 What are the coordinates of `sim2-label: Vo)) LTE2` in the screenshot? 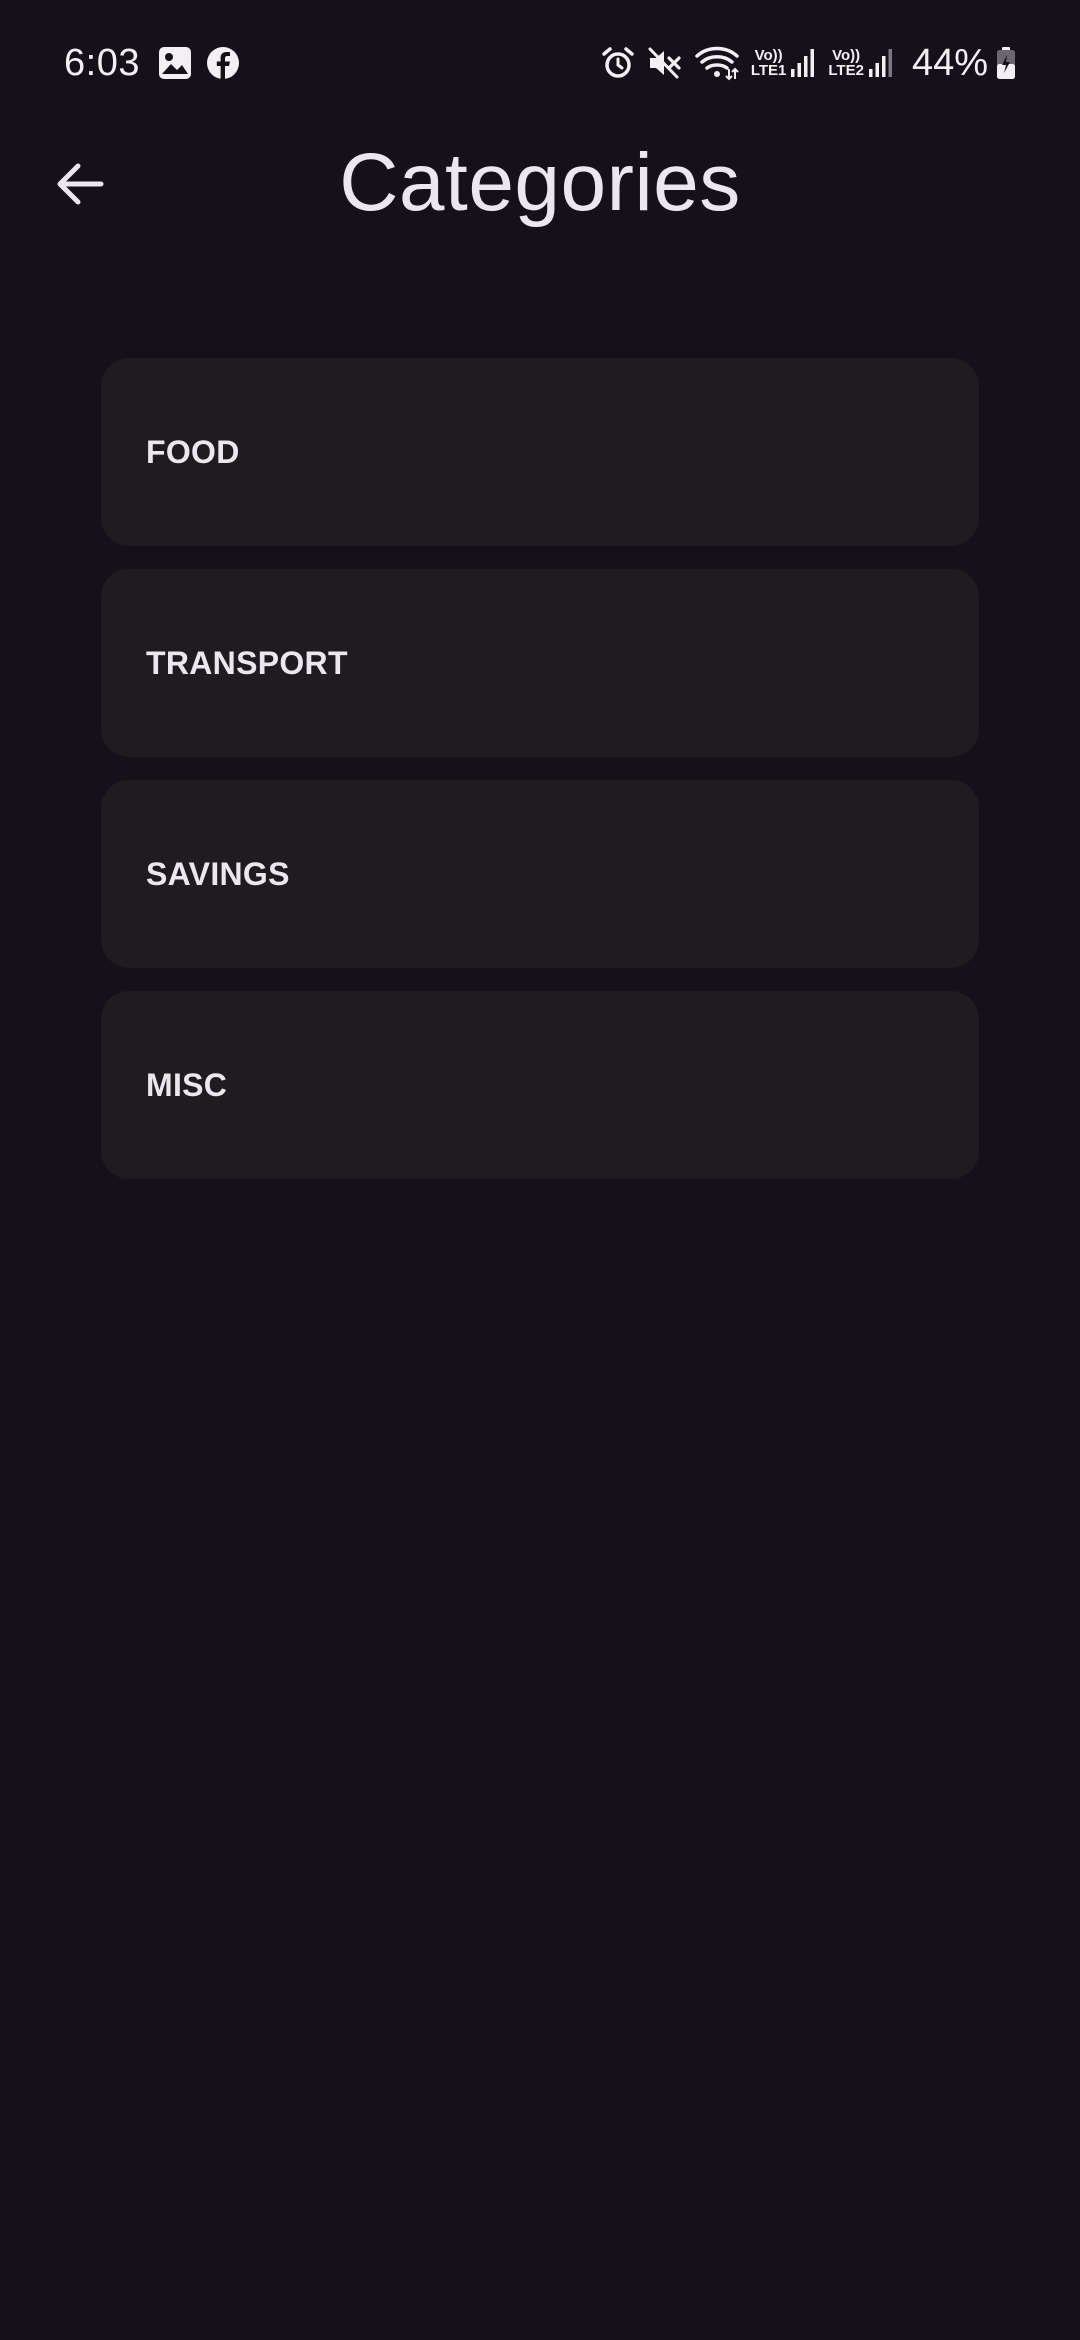 It's located at (846, 63).